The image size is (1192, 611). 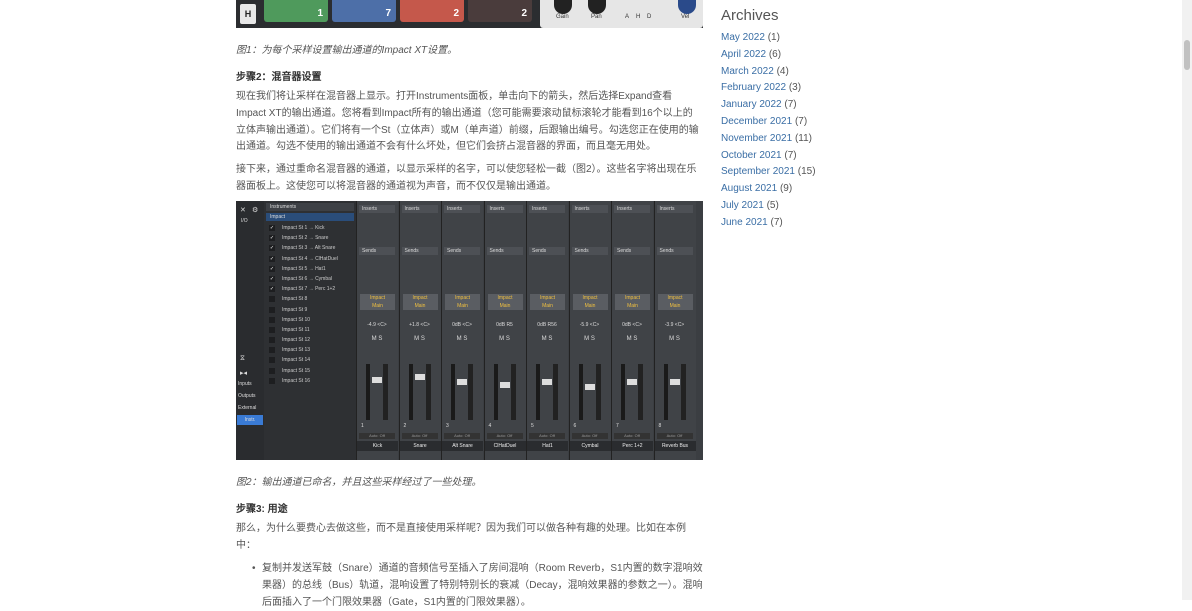 What do you see at coordinates (756, 121) in the screenshot?
I see `archive-link: December 2021` at bounding box center [756, 121].